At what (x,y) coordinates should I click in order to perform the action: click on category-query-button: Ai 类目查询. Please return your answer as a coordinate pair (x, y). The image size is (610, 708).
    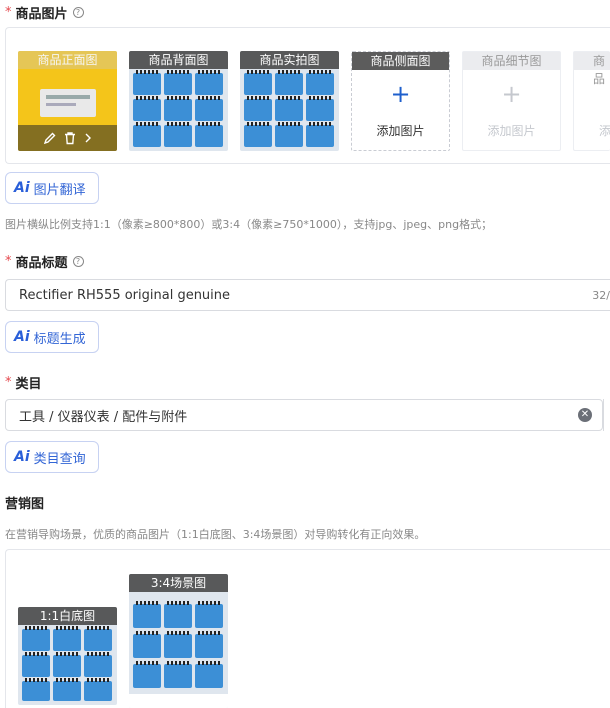
    Looking at the image, I should click on (52, 457).